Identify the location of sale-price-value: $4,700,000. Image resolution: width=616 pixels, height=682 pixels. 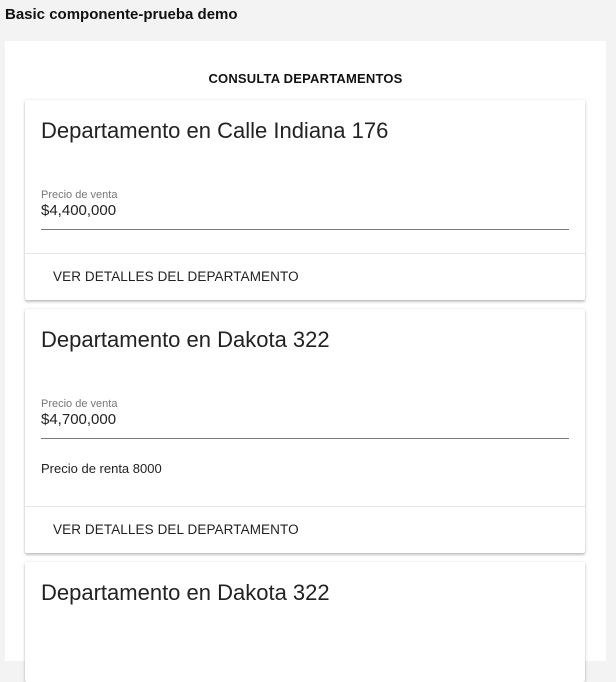
(79, 419).